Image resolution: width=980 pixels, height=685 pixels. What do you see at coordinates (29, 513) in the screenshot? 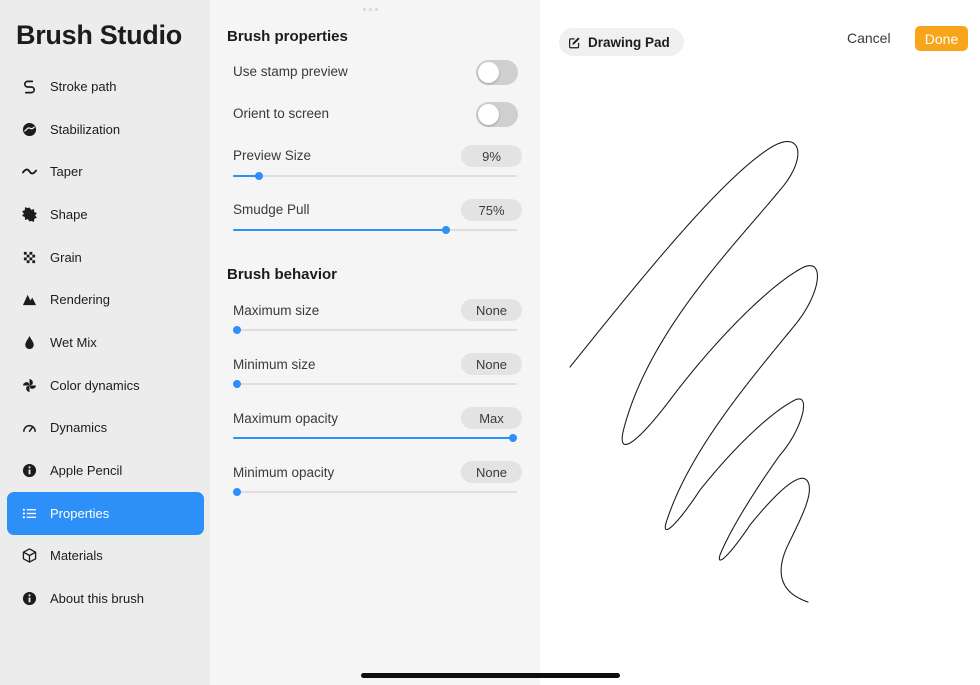
I see `properties-icon` at bounding box center [29, 513].